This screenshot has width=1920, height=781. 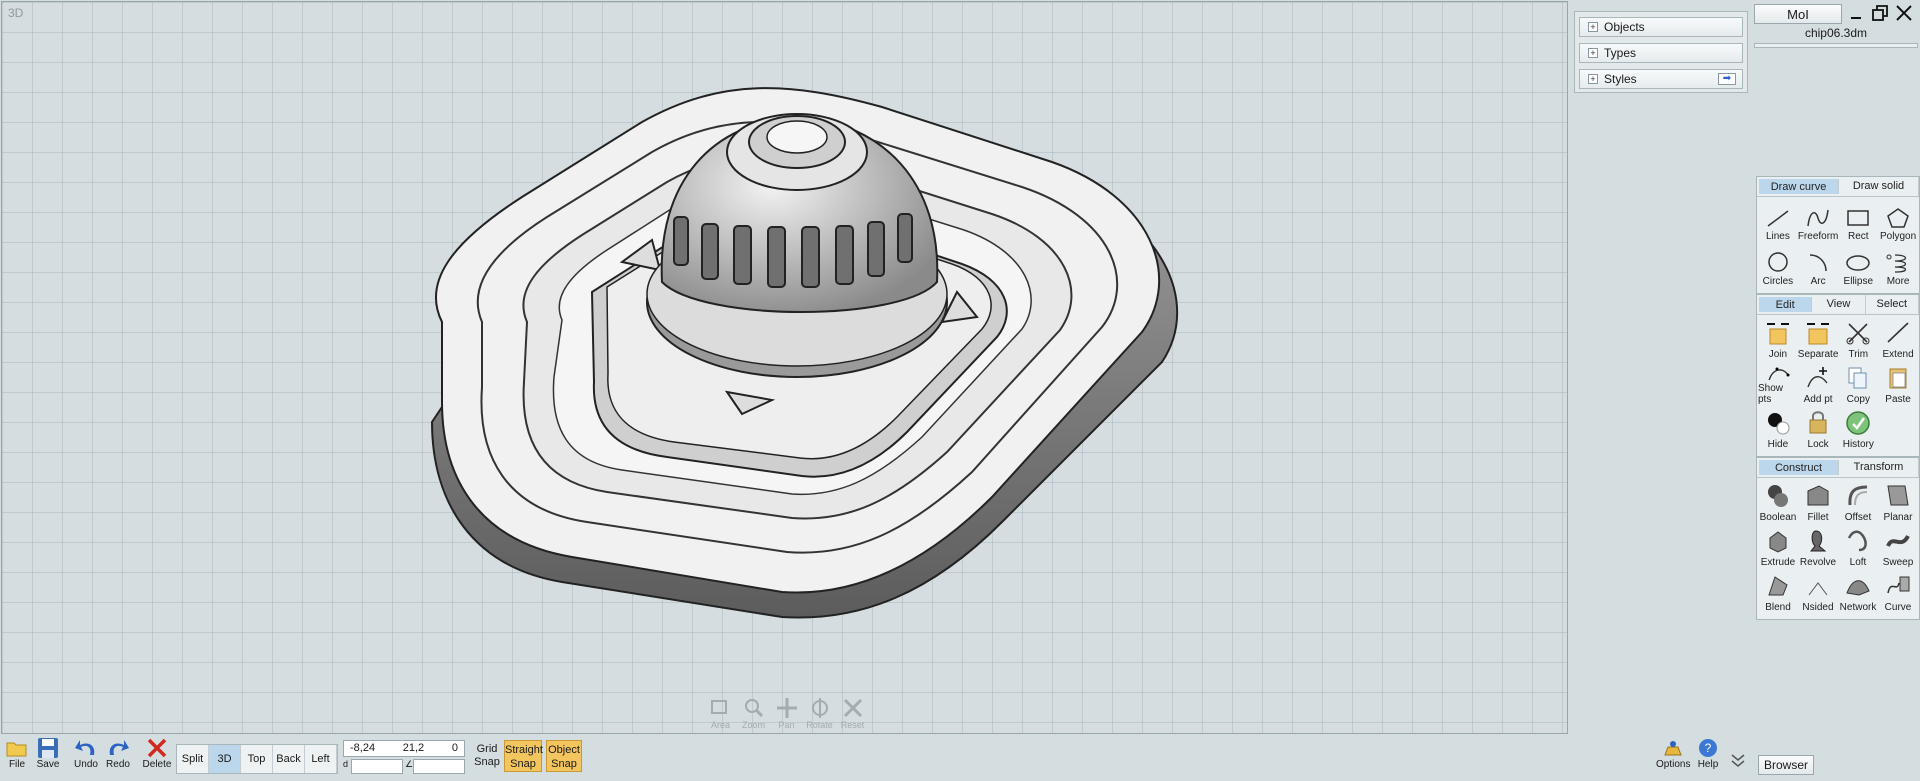 I want to click on tab-draw-solid: Draw solid, so click(x=1879, y=186).